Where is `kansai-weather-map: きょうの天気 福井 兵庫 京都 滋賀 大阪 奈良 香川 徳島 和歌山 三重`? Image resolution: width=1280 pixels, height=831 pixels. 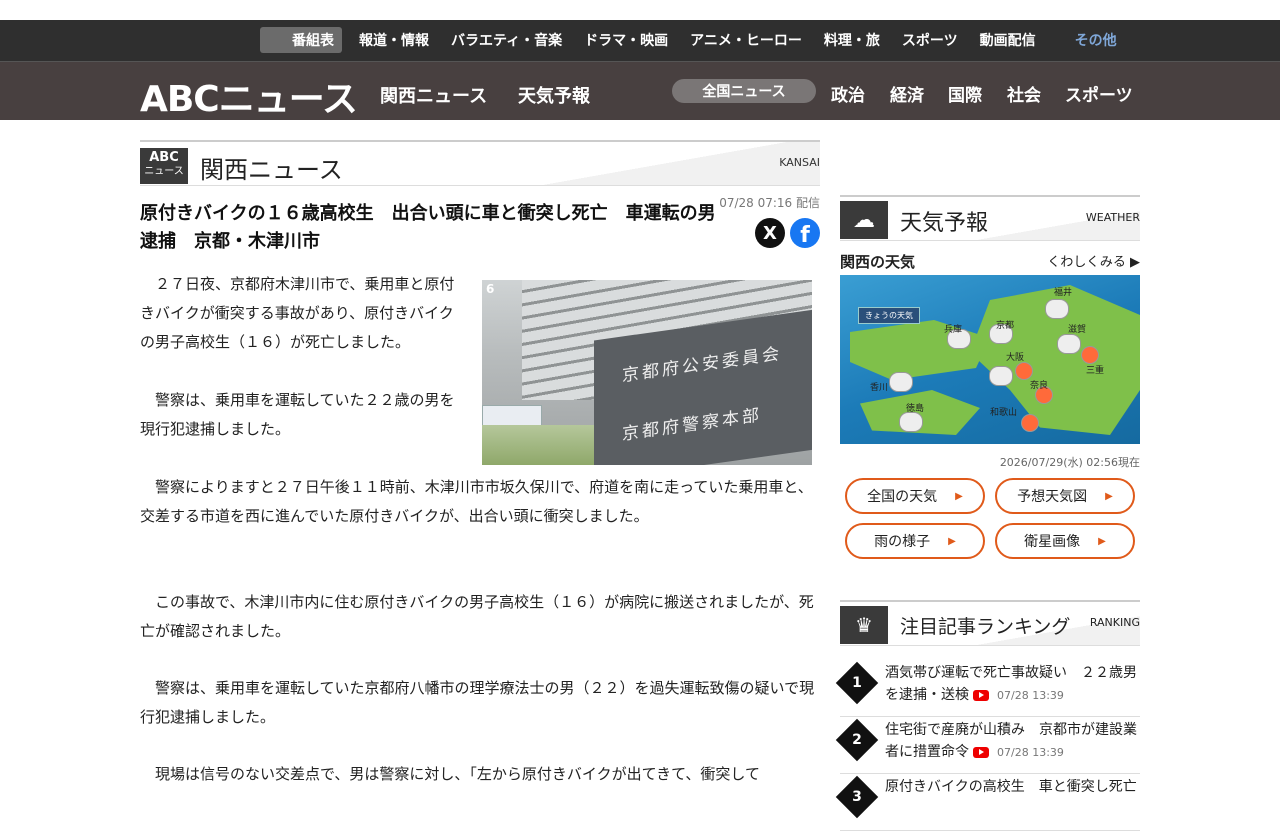
kansai-weather-map: きょうの天気 福井 兵庫 京都 滋賀 大阪 奈良 香川 徳島 和歌山 三重 is located at coordinates (990, 359).